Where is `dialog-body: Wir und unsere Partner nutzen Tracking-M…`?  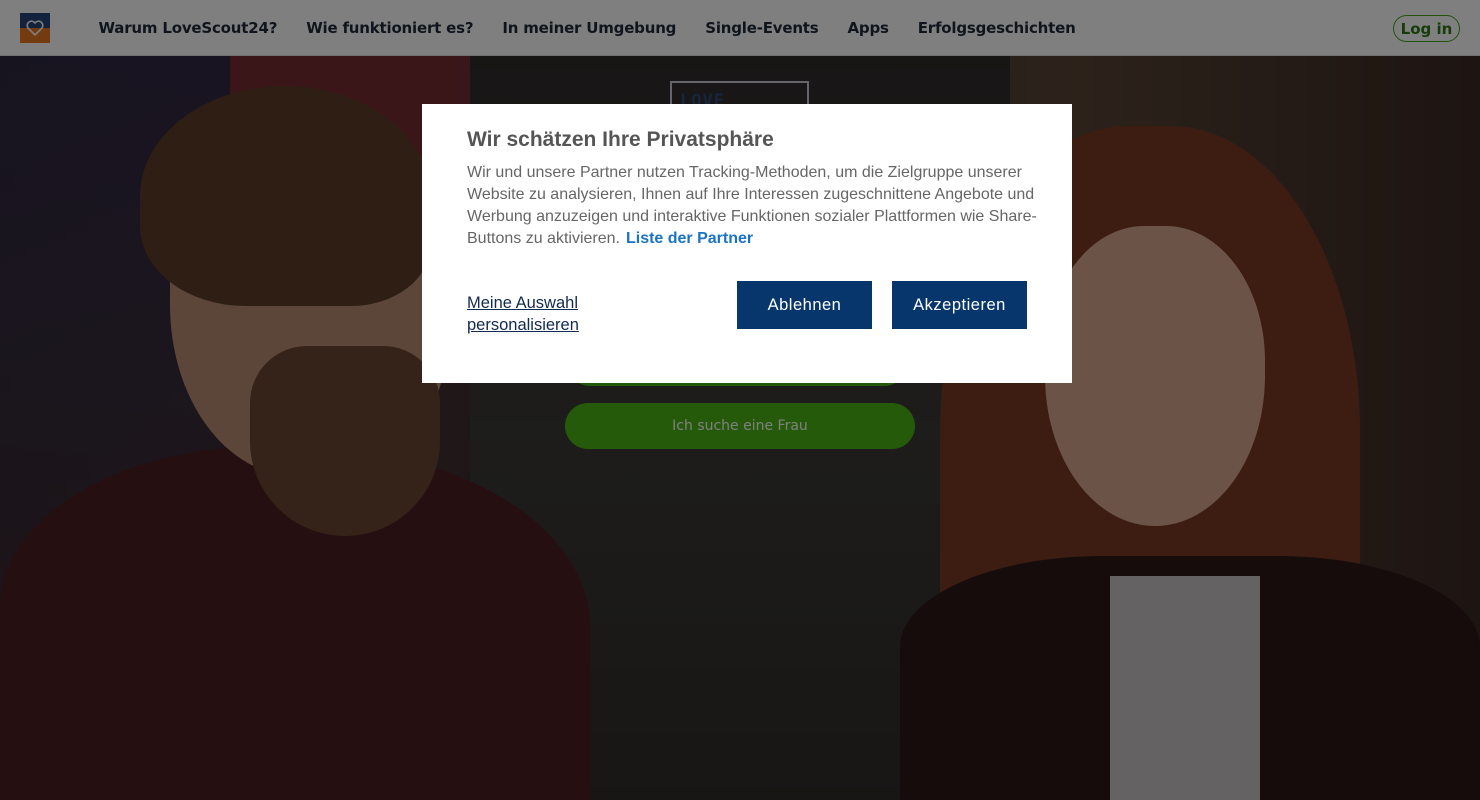
dialog-body: Wir und unsere Partner nutzen Tracking-M… is located at coordinates (752, 206).